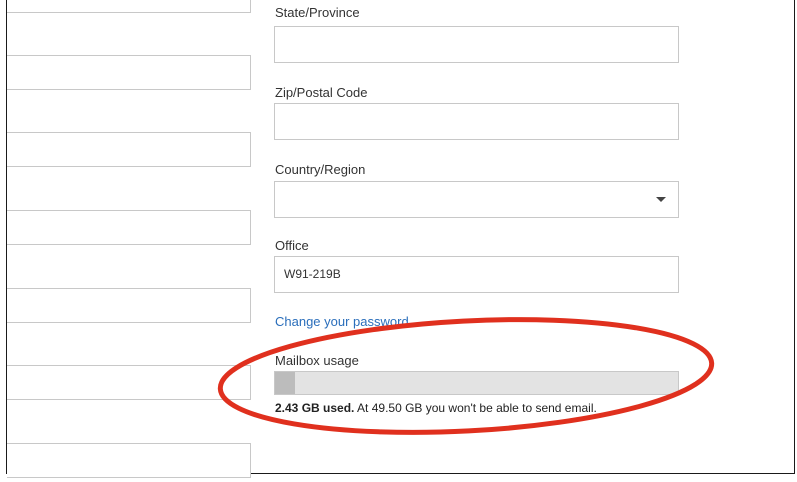 The image size is (797, 482). I want to click on zip-label: Zip/Postal Code, so click(321, 92).